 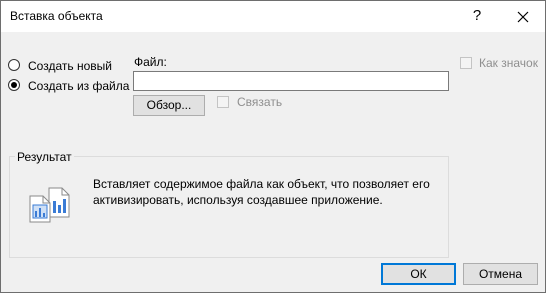 What do you see at coordinates (273, 16) in the screenshot?
I see `title-bar: Вставка объекта ?` at bounding box center [273, 16].